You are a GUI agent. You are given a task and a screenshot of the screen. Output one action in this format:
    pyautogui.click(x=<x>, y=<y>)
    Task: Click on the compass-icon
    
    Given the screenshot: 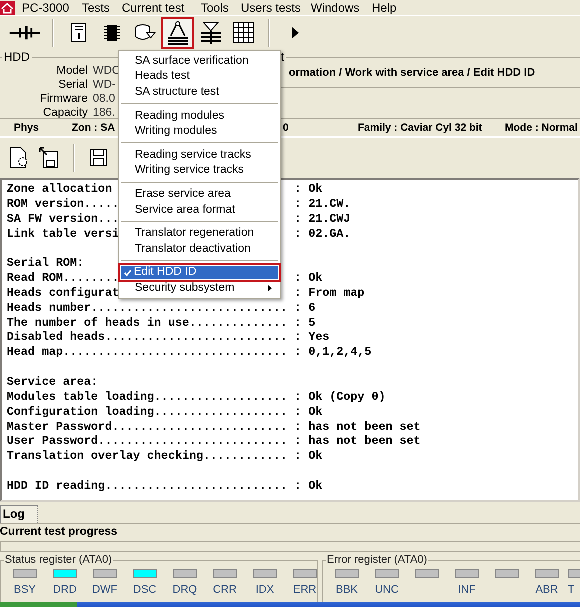 What is the action you would take?
    pyautogui.click(x=178, y=33)
    